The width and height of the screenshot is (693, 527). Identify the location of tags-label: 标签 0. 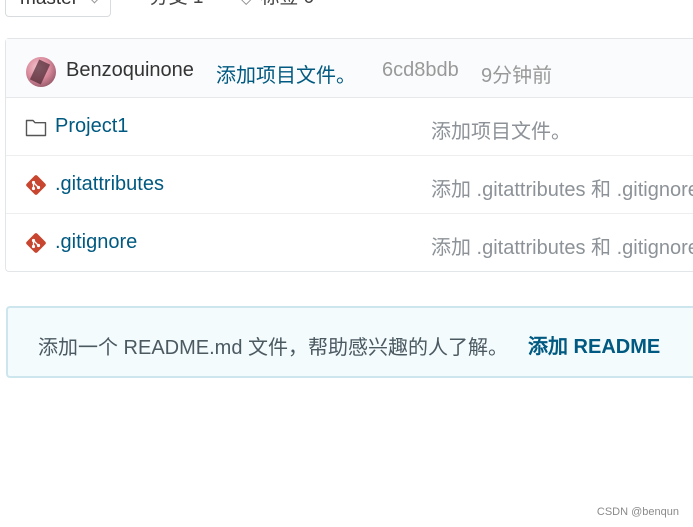
(287, 4).